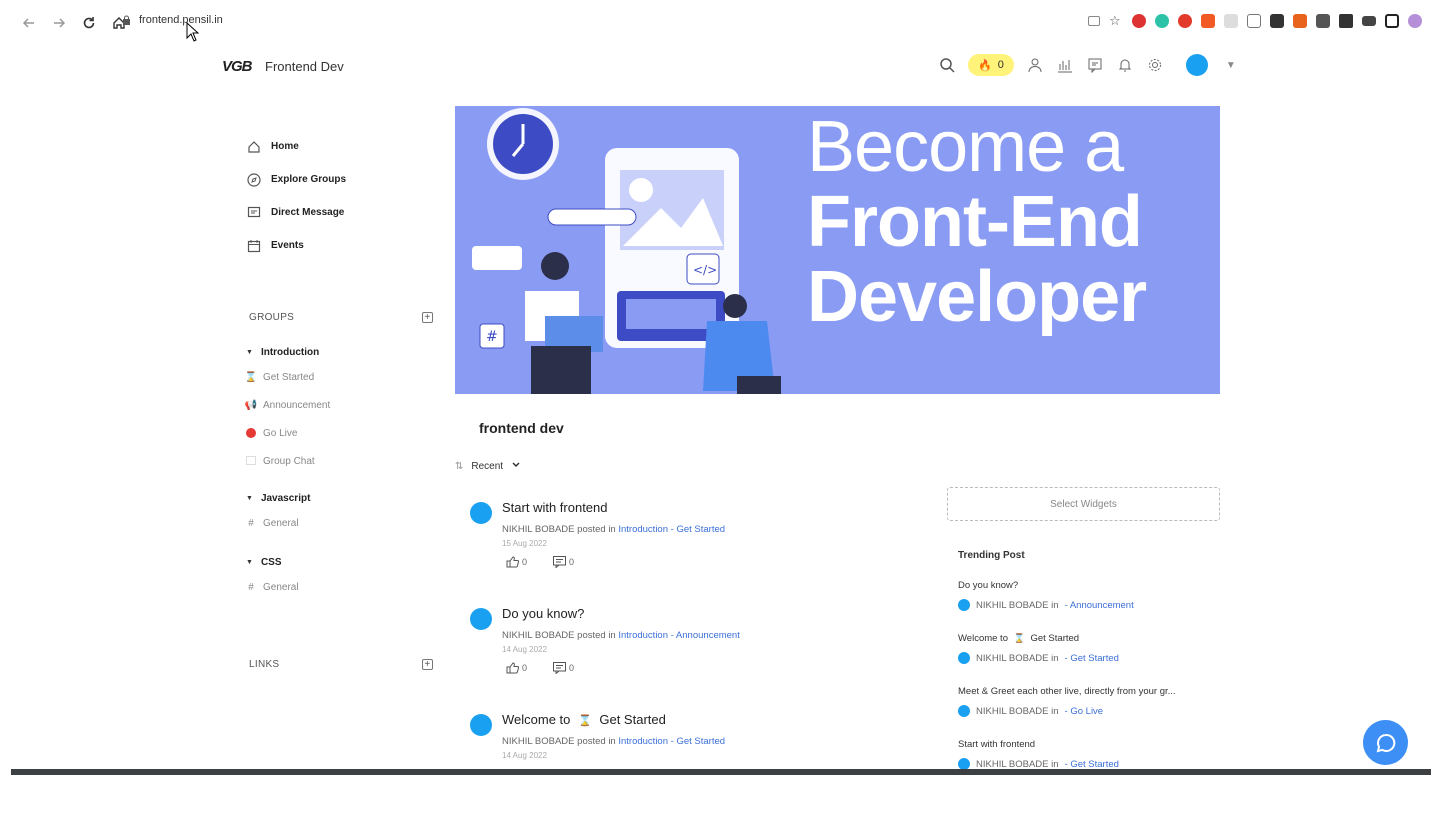 The height and width of the screenshot is (814, 1440). Describe the element at coordinates (89, 23) in the screenshot. I see `reload-icon` at that location.